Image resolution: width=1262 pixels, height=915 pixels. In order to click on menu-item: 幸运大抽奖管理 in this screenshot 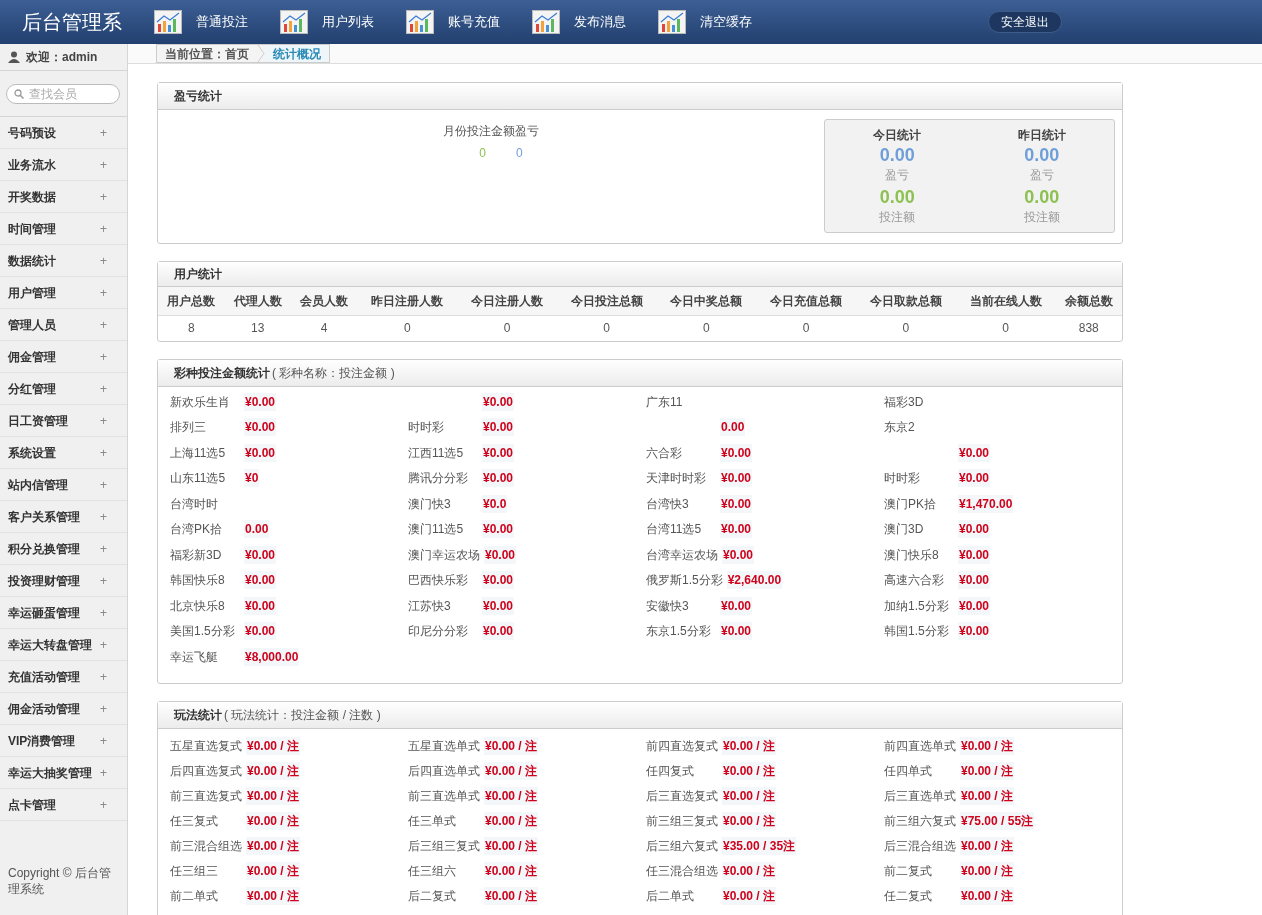, I will do `click(50, 772)`.